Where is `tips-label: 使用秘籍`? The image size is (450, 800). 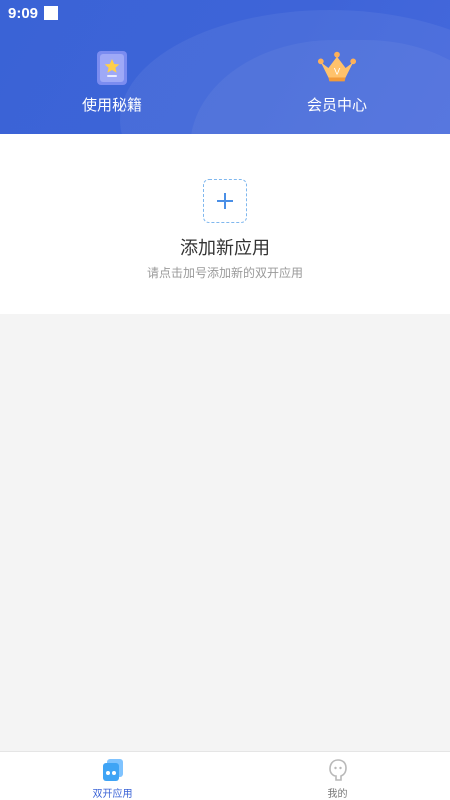 tips-label: 使用秘籍 is located at coordinates (111, 105).